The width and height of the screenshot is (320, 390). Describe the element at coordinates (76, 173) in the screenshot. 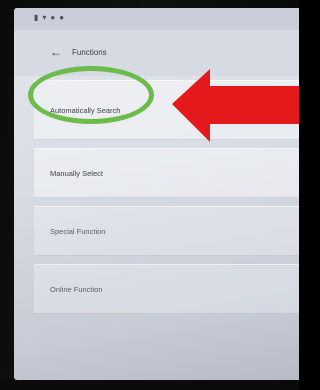

I see `list-item-label: Manually Select` at that location.